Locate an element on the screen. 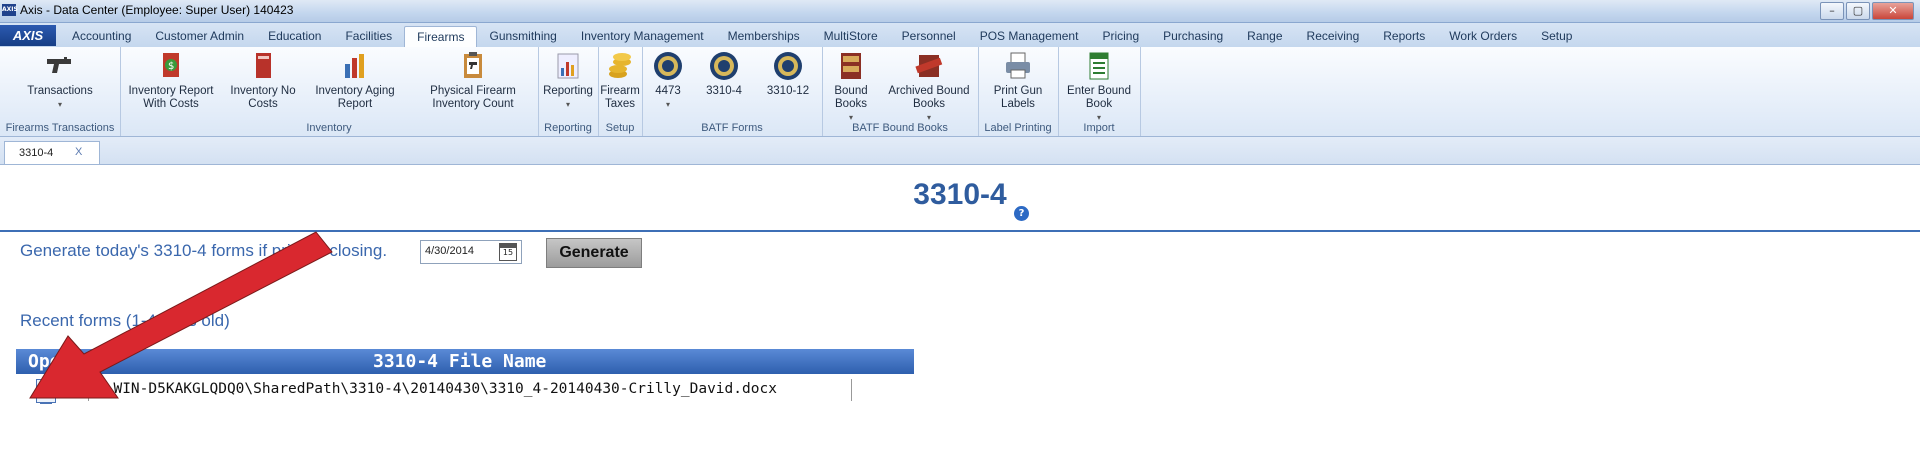 The width and height of the screenshot is (1920, 466). group-import: Enter Bound Book ▾ Import is located at coordinates (1099, 91).